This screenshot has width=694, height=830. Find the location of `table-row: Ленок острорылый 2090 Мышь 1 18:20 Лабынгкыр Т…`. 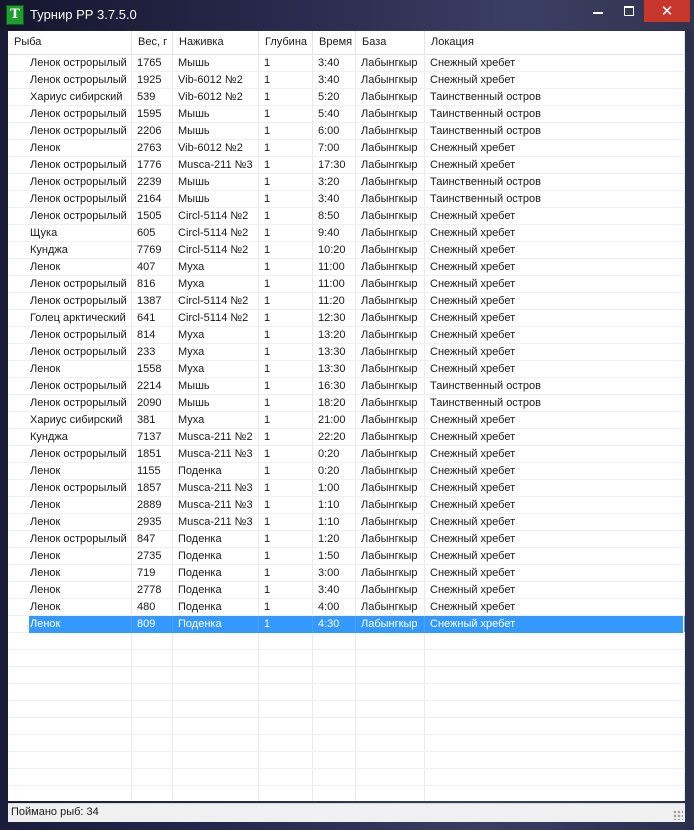

table-row: Ленок острорылый 2090 Мышь 1 18:20 Лабынгкыр Т… is located at coordinates (346, 403).